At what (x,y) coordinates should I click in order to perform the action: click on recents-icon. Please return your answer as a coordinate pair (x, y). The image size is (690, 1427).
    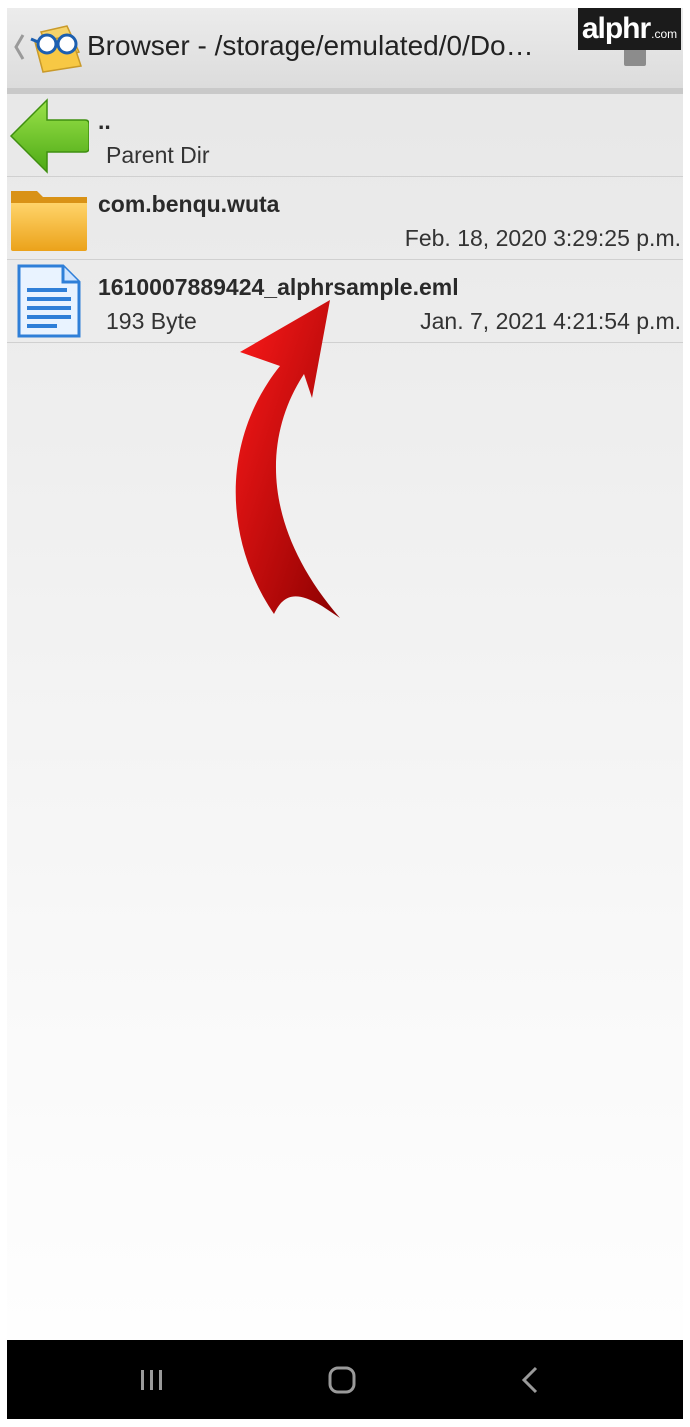
    Looking at the image, I should click on (152, 1380).